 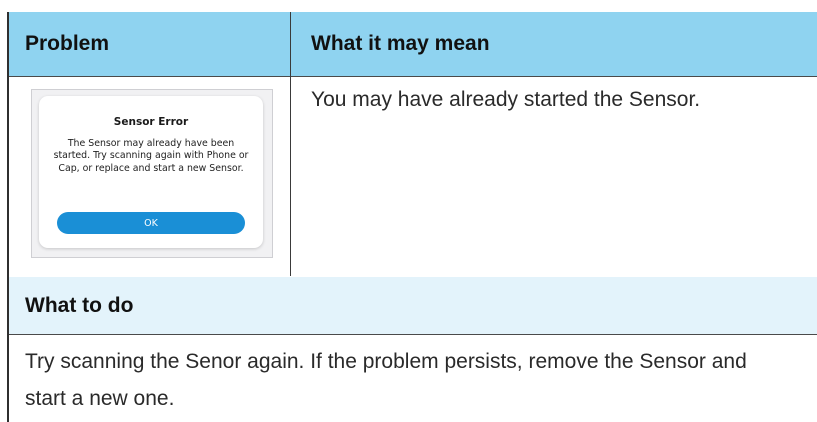 I want to click on body-column-divider, so click(x=290, y=176).